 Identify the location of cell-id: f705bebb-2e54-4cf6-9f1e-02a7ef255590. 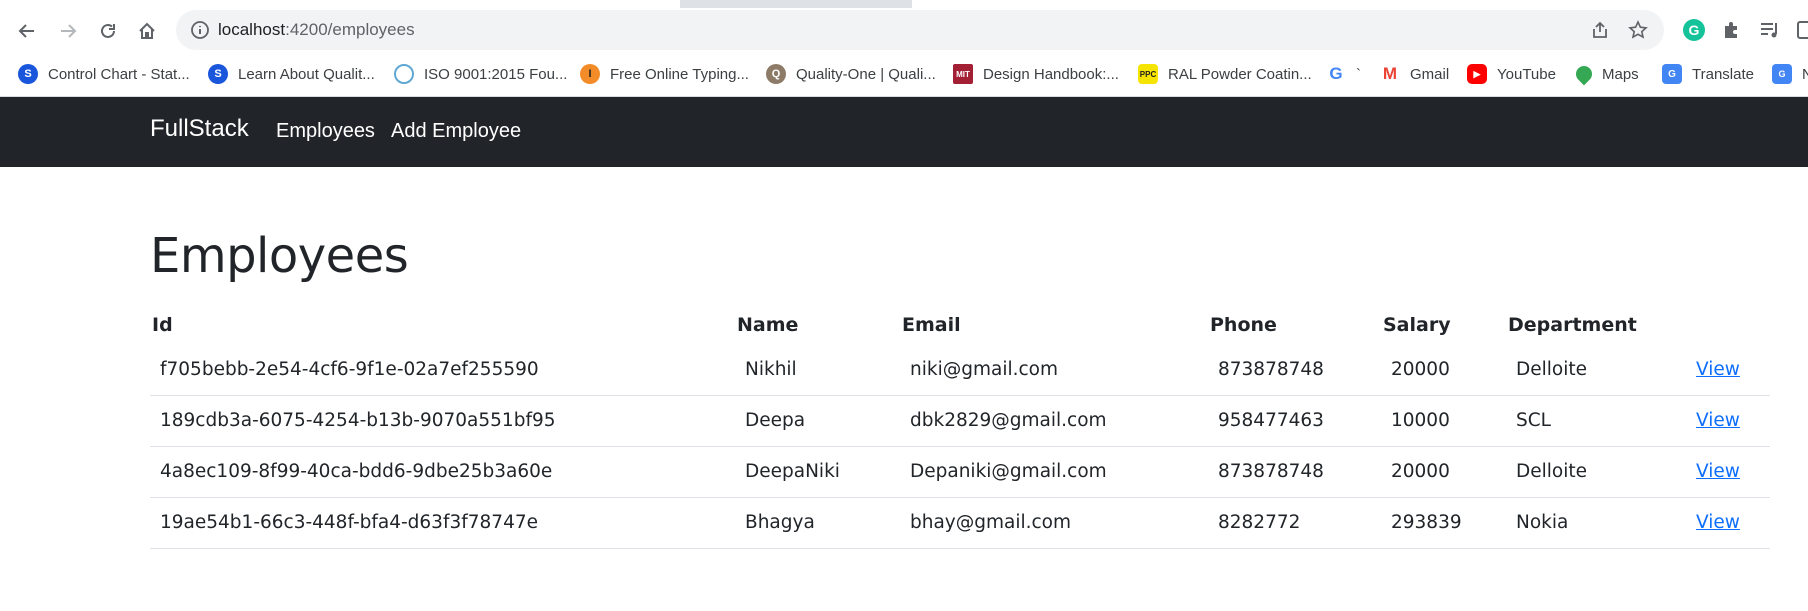
(442, 370).